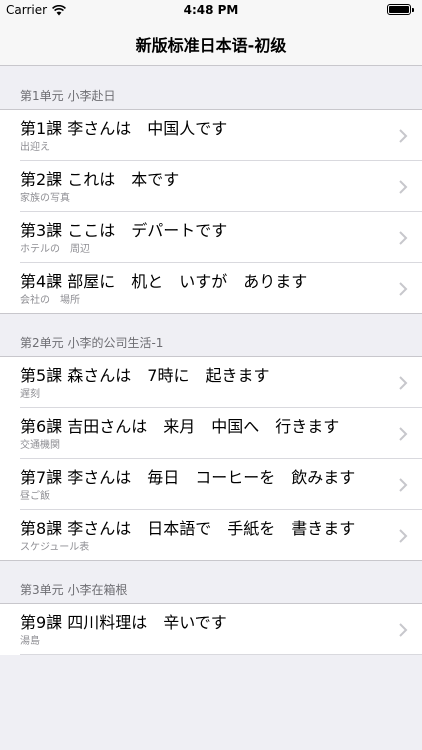 The height and width of the screenshot is (750, 422). Describe the element at coordinates (211, 88) in the screenshot. I see `section-header: 第1单元 小李赴日` at that location.